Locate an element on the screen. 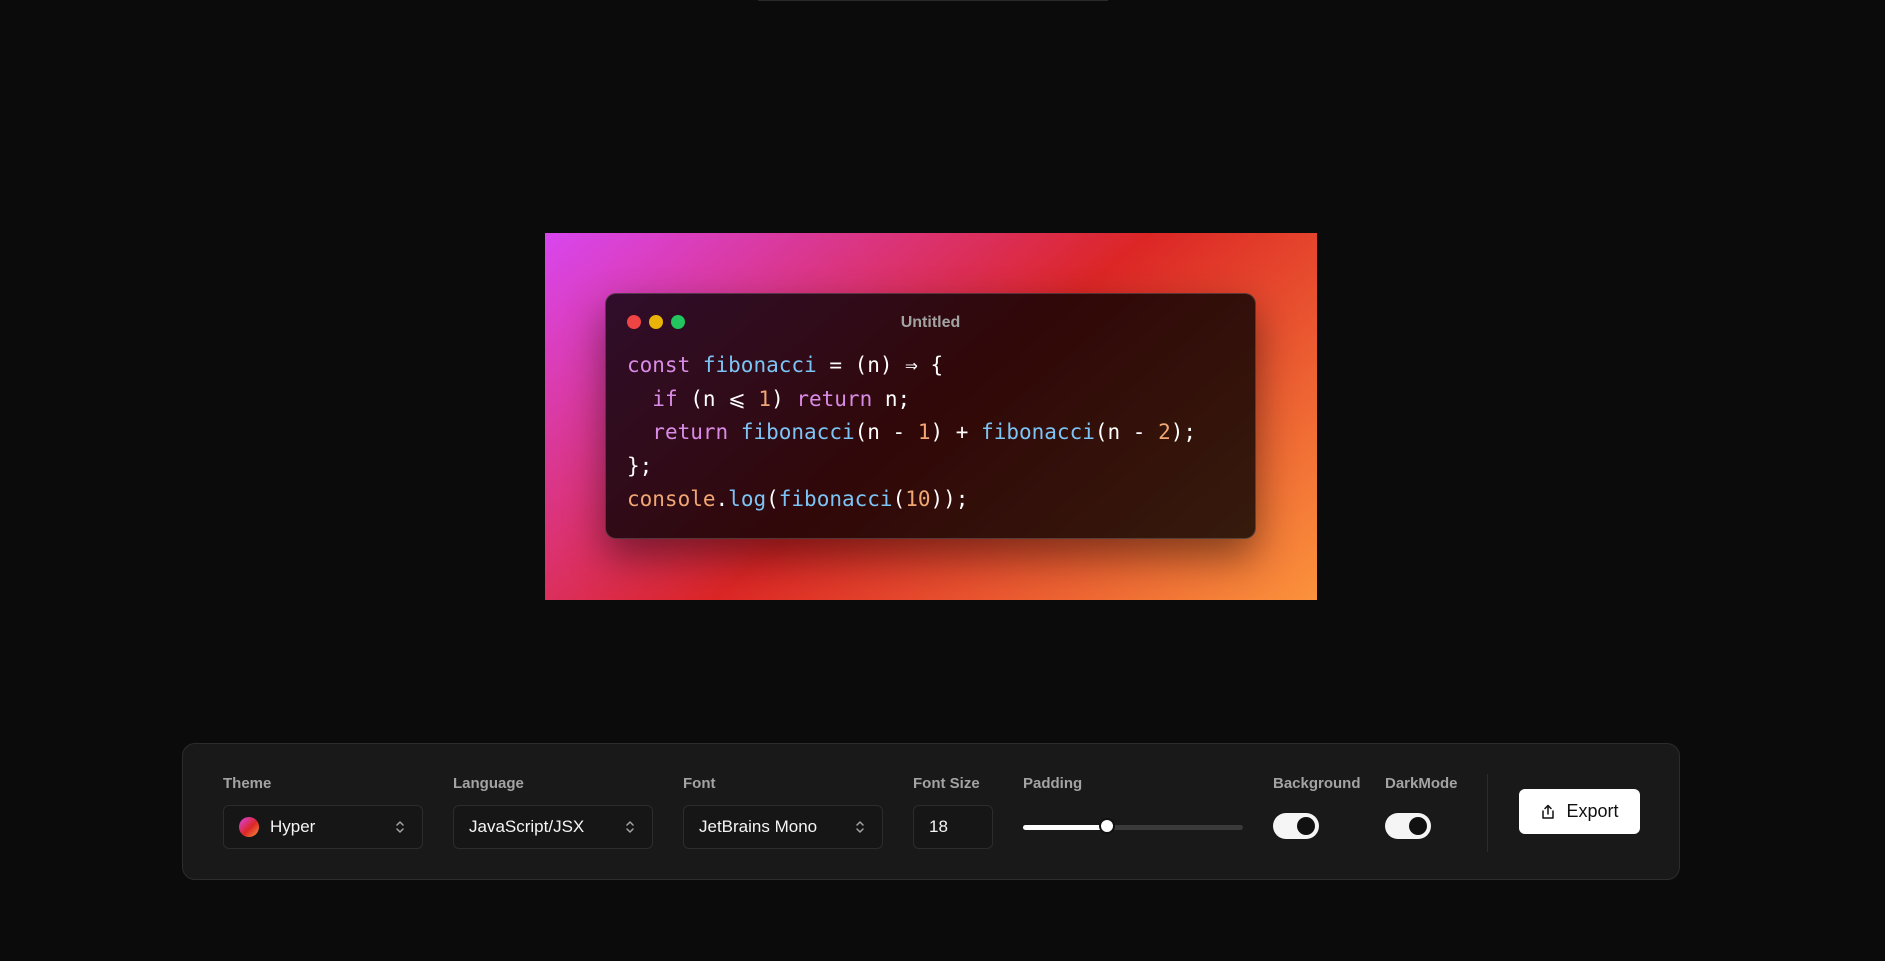  padding-label: Padding is located at coordinates (1053, 783).